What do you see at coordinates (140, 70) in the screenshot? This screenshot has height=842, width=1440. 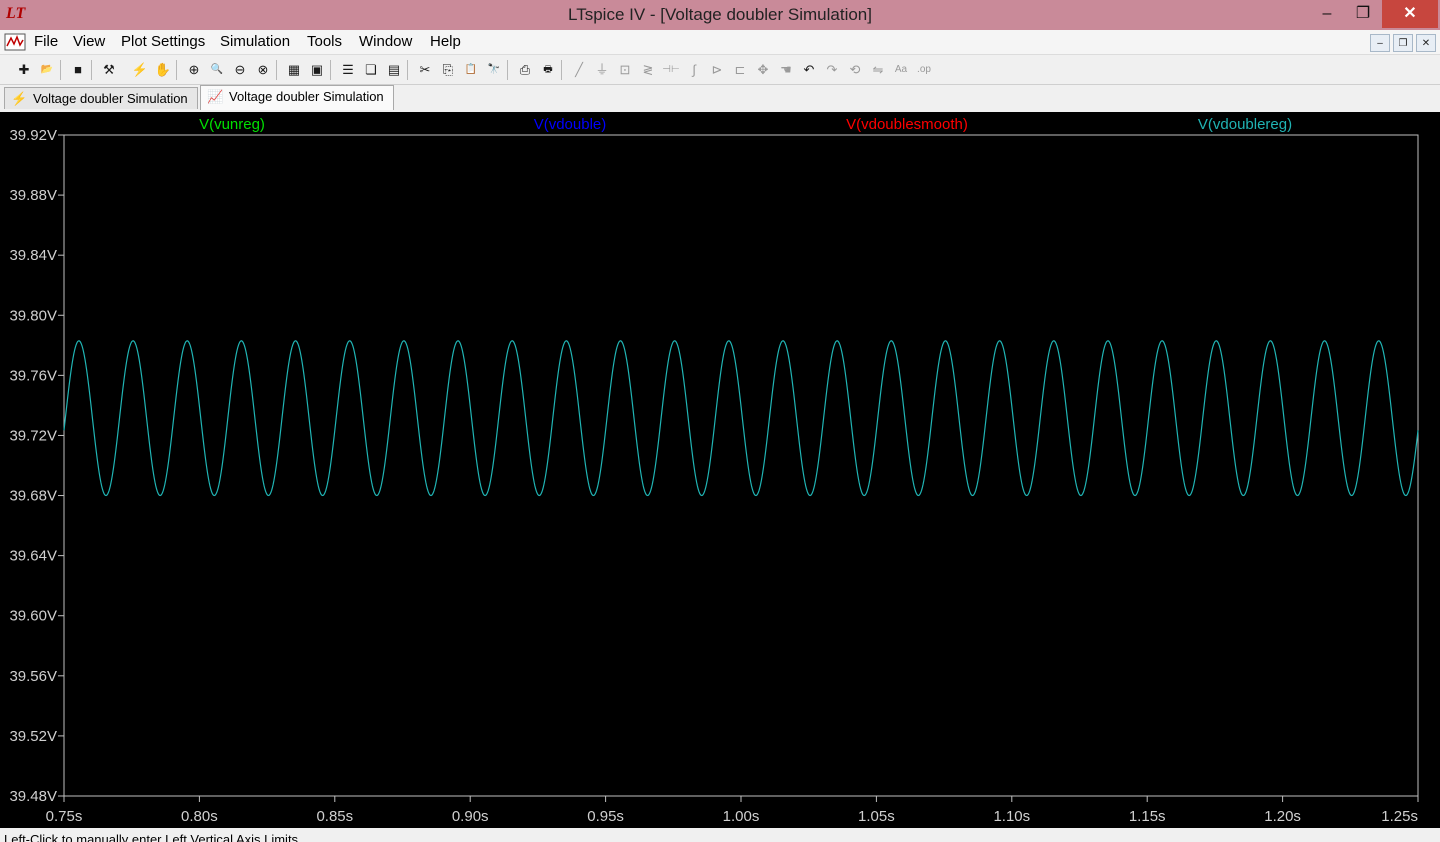 I see `run-icon: ⚡` at bounding box center [140, 70].